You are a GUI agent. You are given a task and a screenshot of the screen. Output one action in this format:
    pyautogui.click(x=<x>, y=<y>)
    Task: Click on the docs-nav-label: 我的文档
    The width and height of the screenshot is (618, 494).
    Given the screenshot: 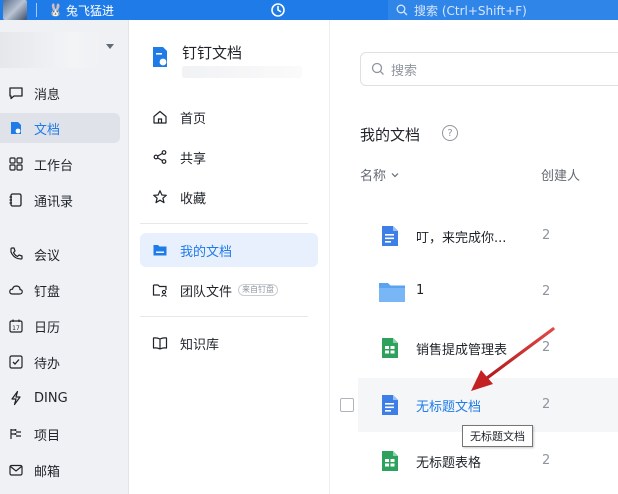 What is the action you would take?
    pyautogui.click(x=206, y=252)
    